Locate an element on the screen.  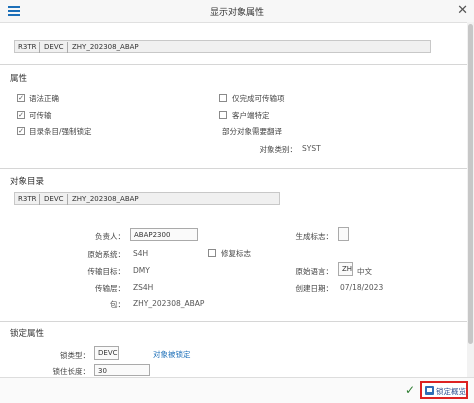
vertical-scrollbar is located at coordinates (470, 199).